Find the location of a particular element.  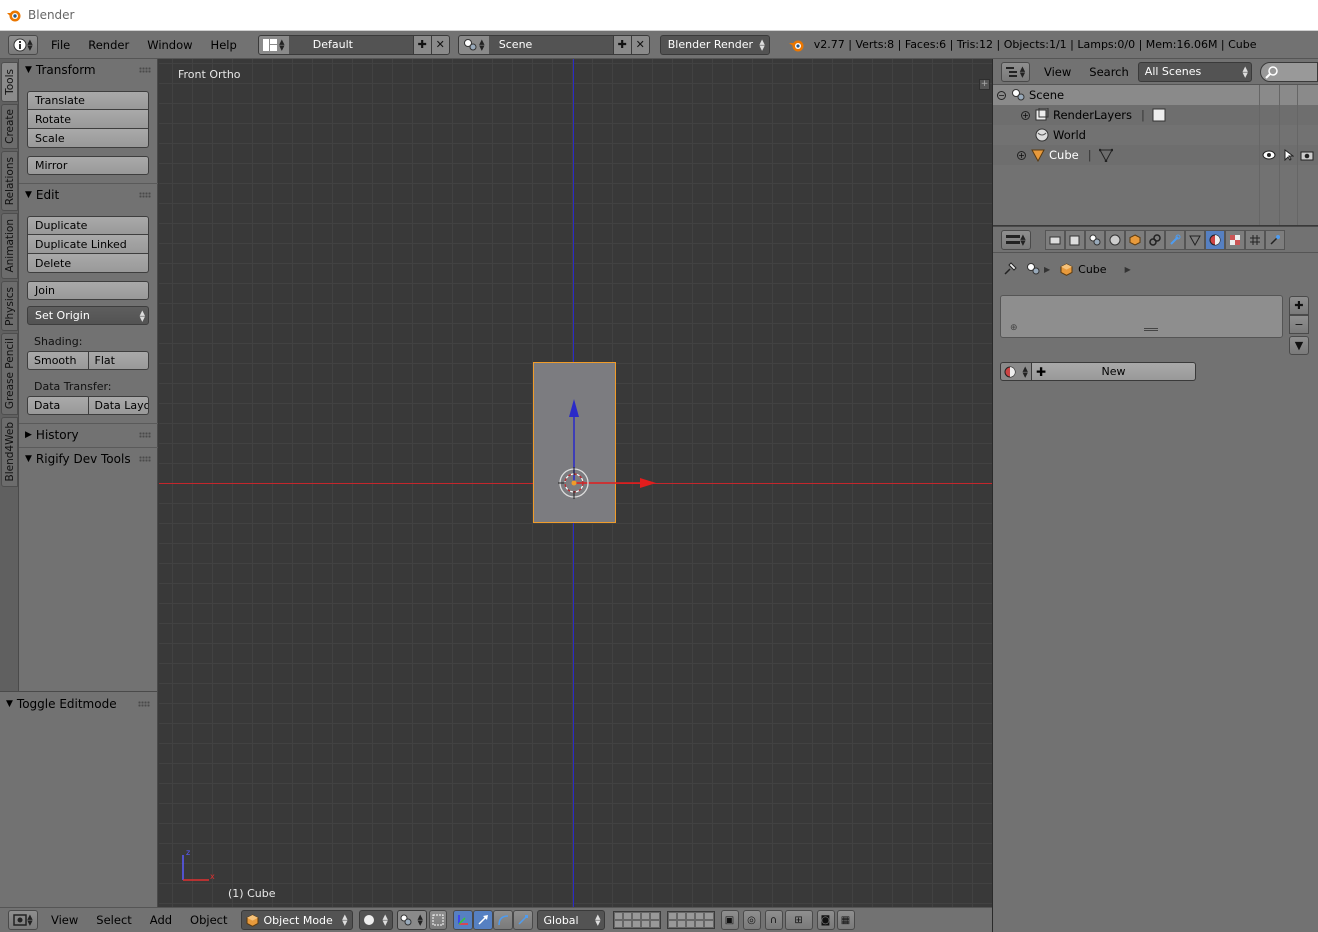

editor-type-outliner-button: ▲ ▼ is located at coordinates (1015, 71).